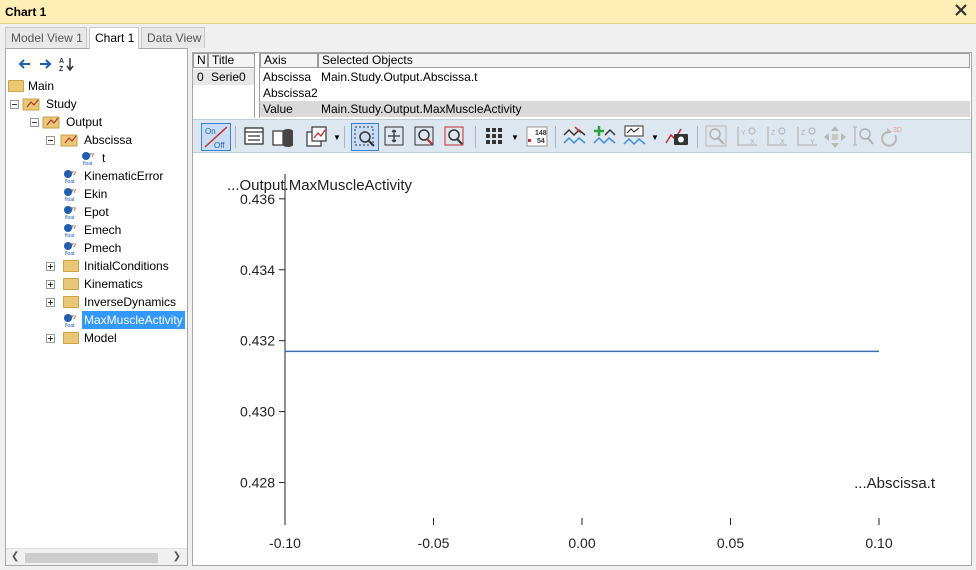 The width and height of the screenshot is (976, 570). Describe the element at coordinates (96, 140) in the screenshot. I see `tree-node-abscissa: Abscissa` at that location.